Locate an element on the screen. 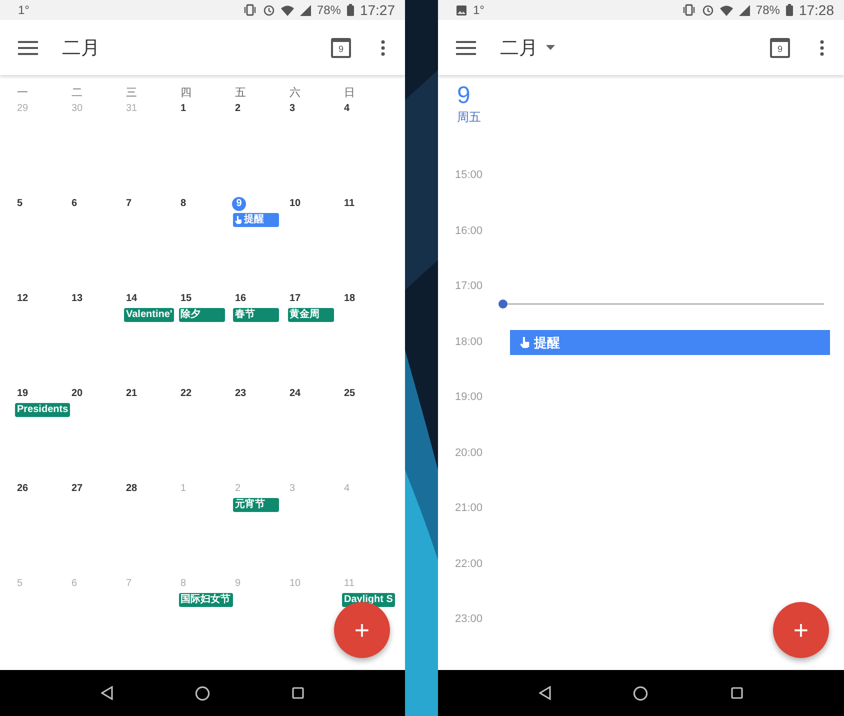 Image resolution: width=844 pixels, height=716 pixels. add-button: + is located at coordinates (801, 630).